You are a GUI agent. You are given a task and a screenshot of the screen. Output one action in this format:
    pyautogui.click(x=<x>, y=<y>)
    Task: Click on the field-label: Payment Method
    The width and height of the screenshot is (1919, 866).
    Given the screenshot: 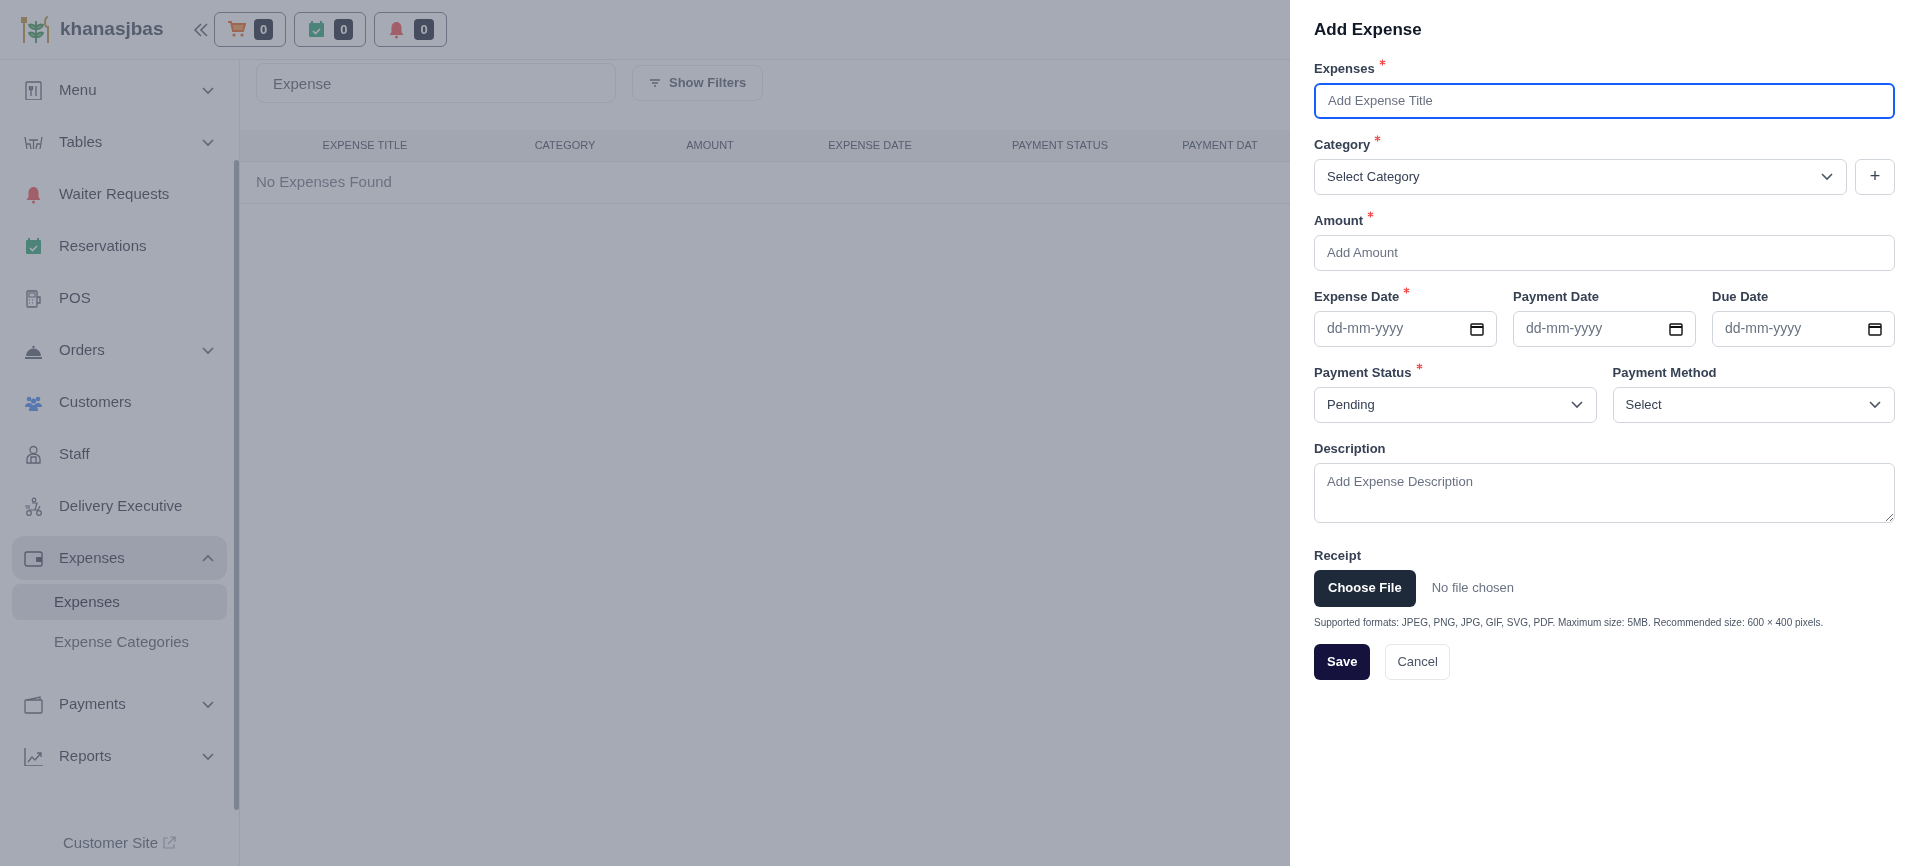 What is the action you would take?
    pyautogui.click(x=1664, y=372)
    